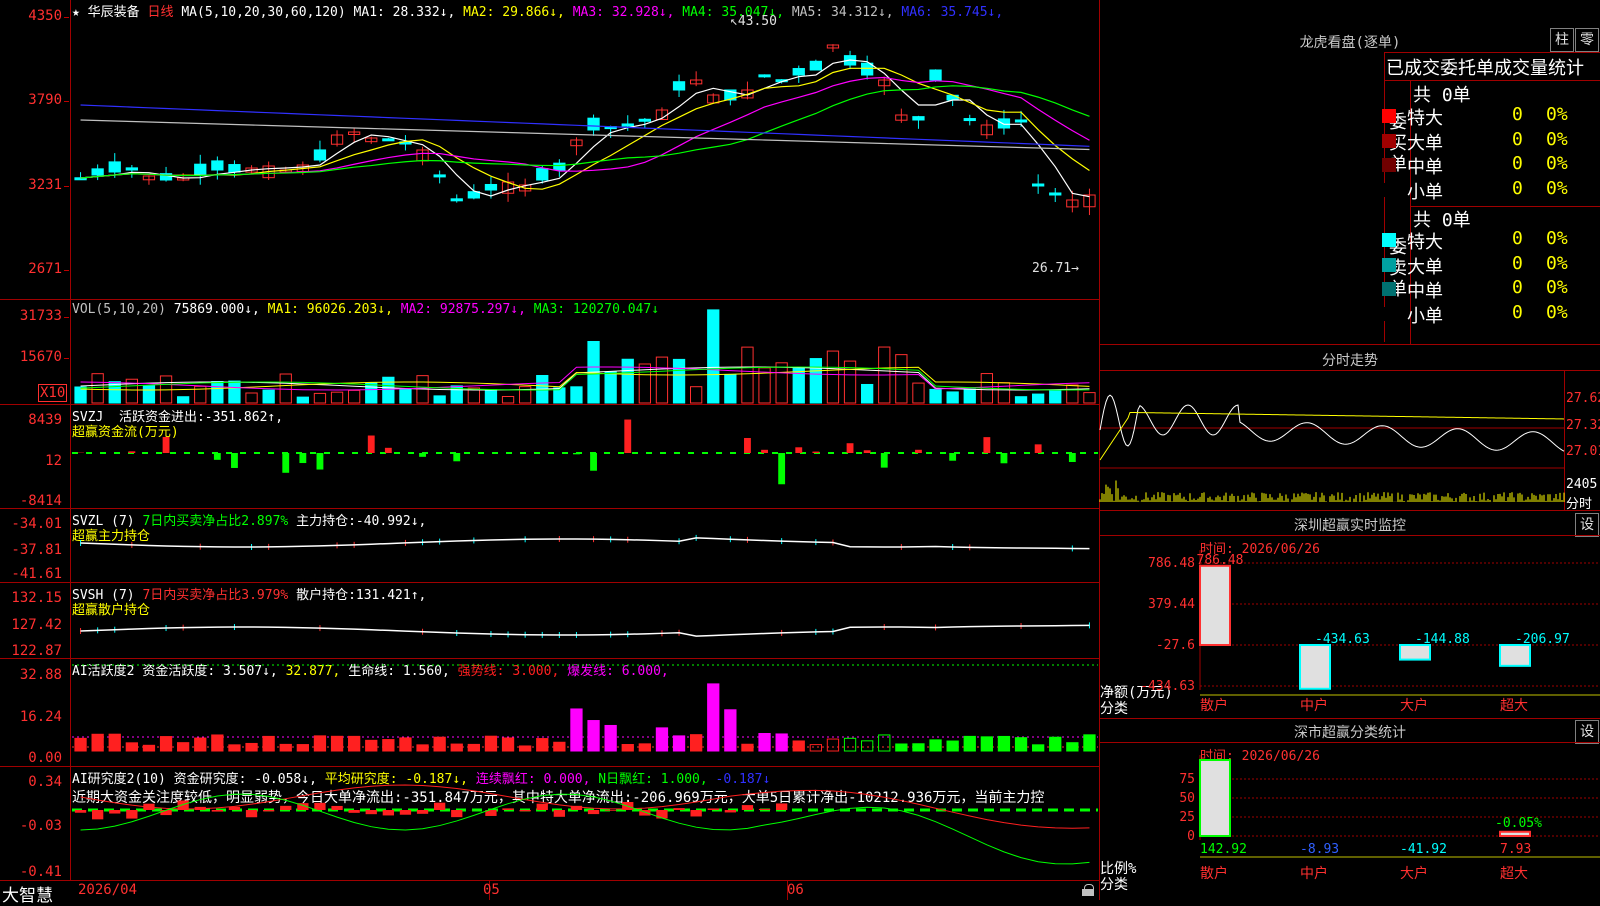  I want to click on net-amount-value: -206.97, so click(1542, 639).